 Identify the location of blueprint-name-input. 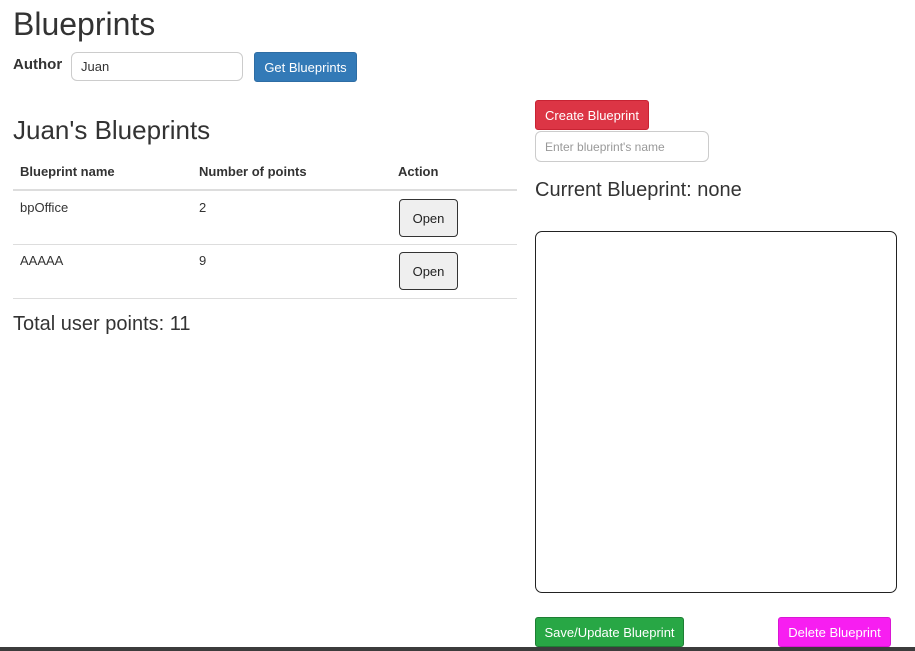
(622, 146).